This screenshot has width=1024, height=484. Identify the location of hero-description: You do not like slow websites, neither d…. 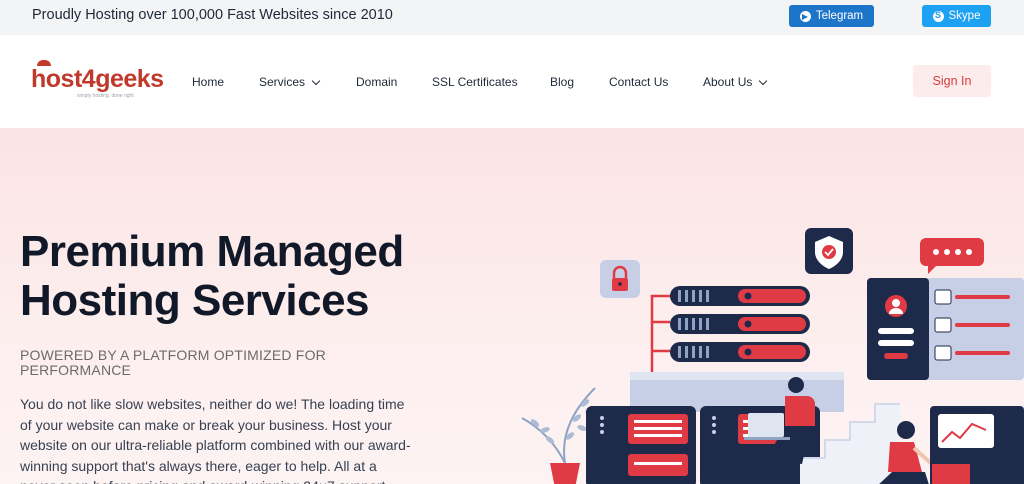
(215, 440).